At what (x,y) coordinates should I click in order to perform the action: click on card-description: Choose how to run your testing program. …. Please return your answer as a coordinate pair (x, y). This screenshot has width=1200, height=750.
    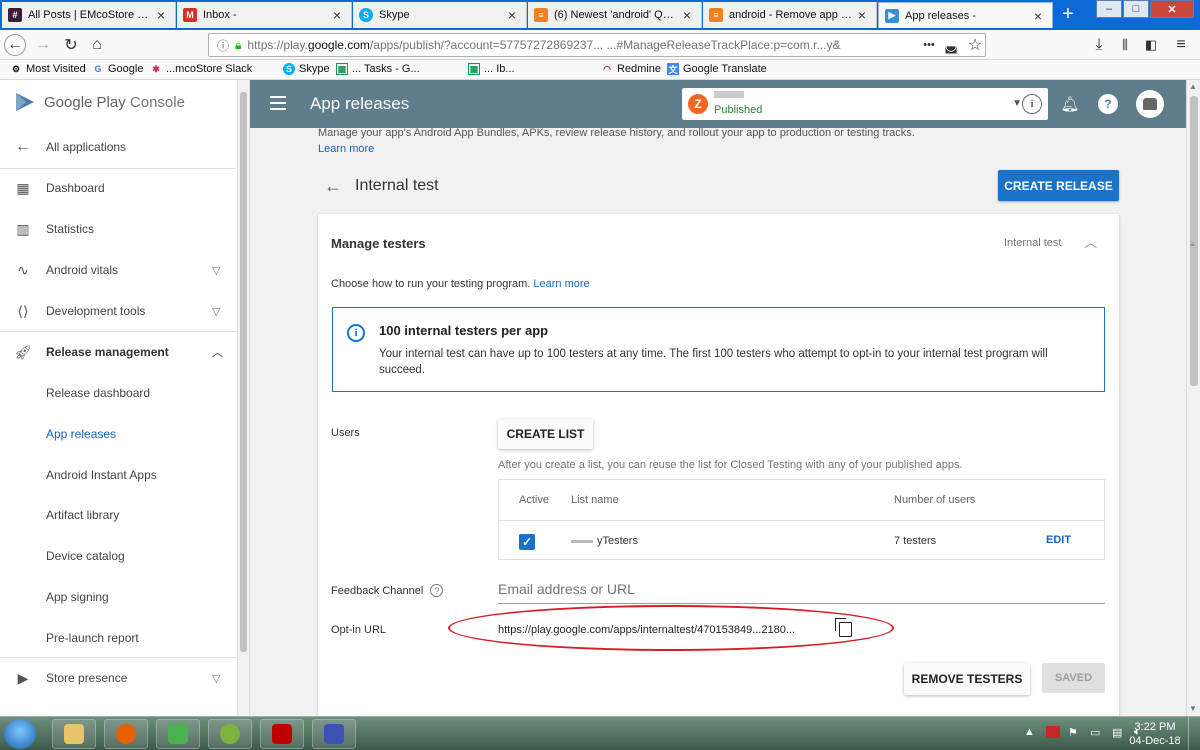
    Looking at the image, I should click on (460, 284).